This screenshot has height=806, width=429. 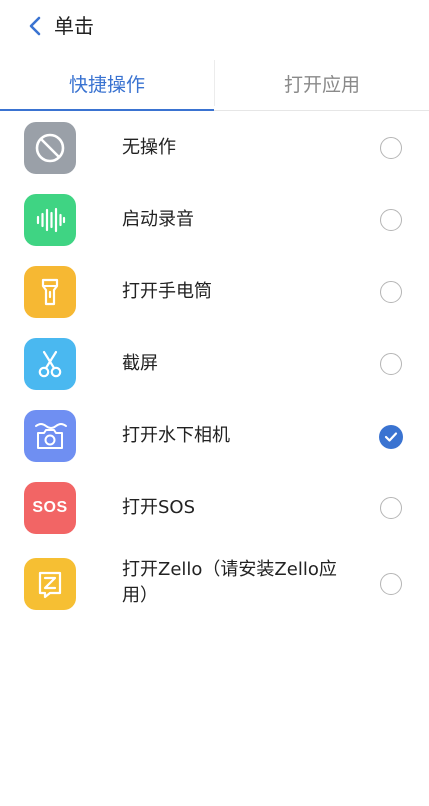 I want to click on header-bar: 单击, so click(x=214, y=26).